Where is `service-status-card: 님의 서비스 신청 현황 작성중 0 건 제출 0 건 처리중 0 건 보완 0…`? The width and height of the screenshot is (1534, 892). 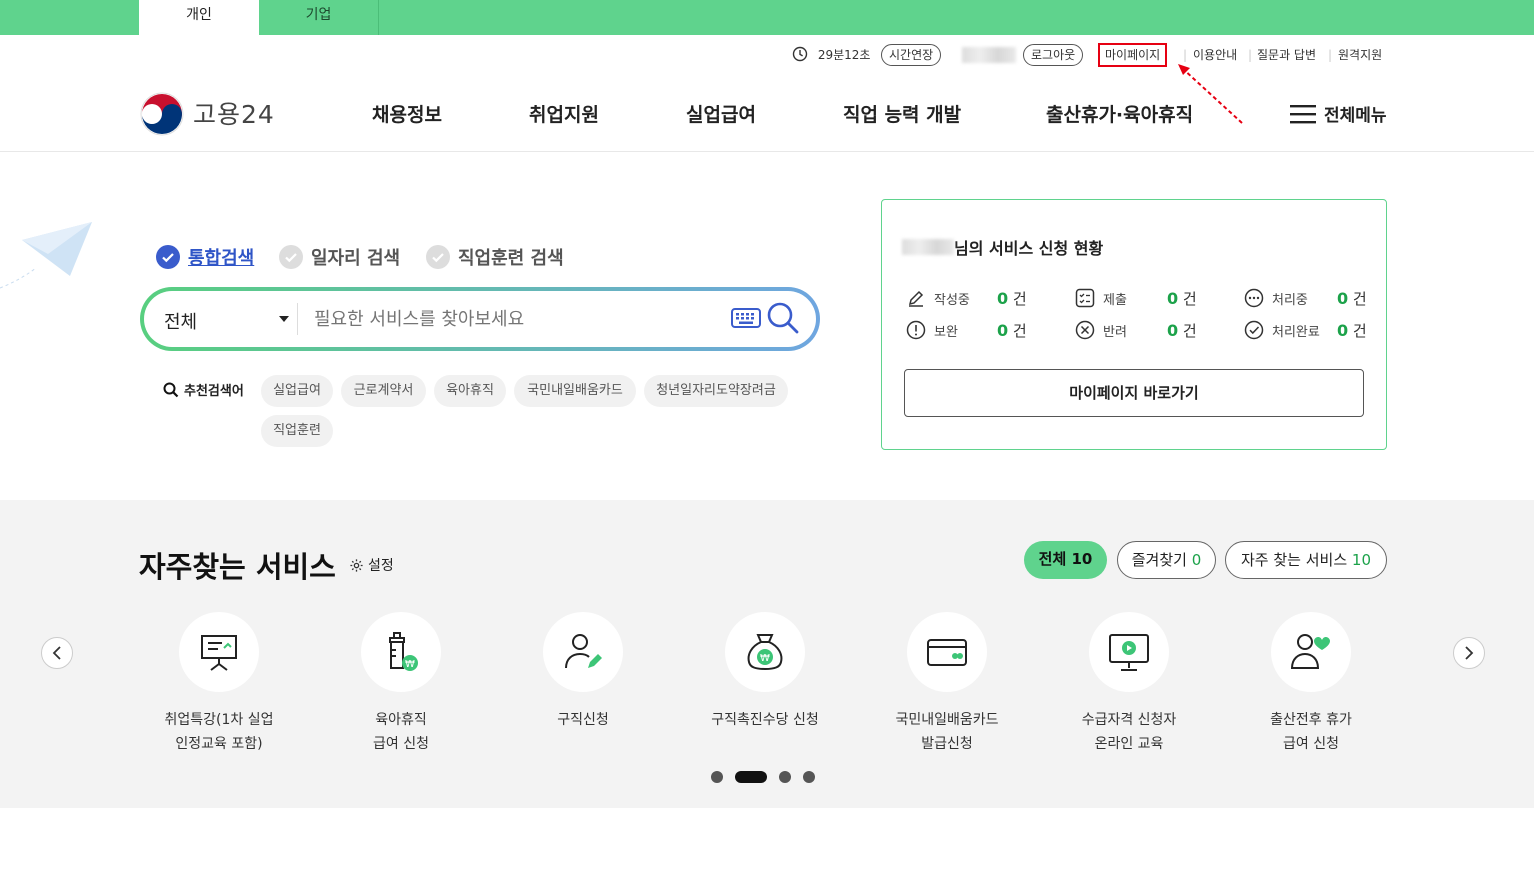 service-status-card: 님의 서비스 신청 현황 작성중 0 건 제출 0 건 처리중 0 건 보완 0… is located at coordinates (1134, 324).